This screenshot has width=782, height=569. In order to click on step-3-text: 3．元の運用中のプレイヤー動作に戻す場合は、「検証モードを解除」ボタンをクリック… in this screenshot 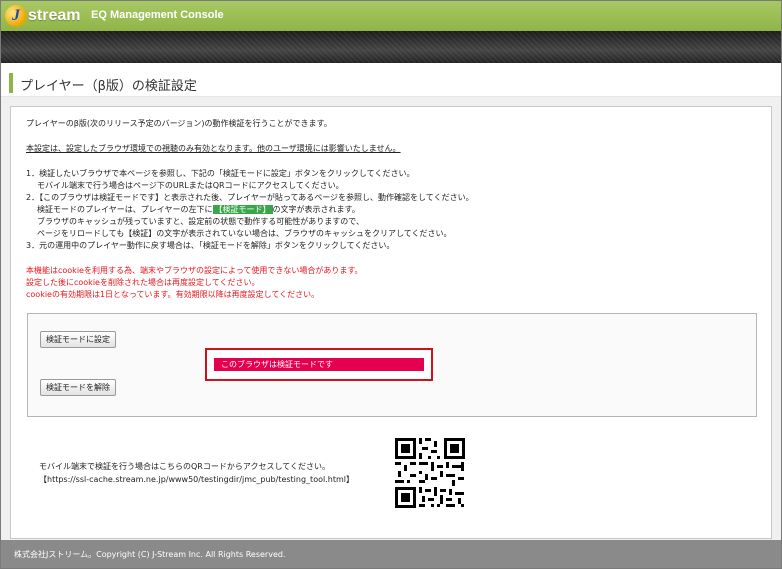, I will do `click(210, 245)`.